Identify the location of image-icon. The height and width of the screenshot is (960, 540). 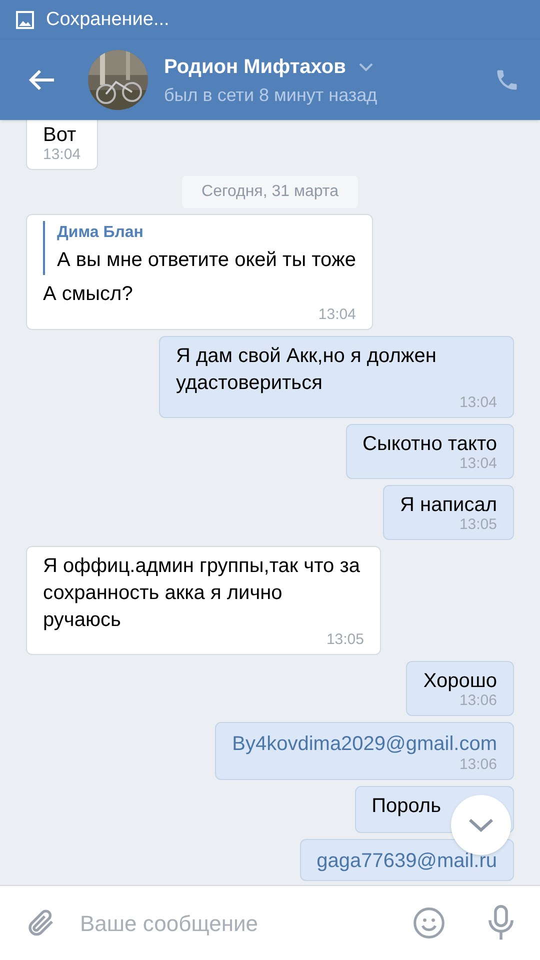
(25, 20).